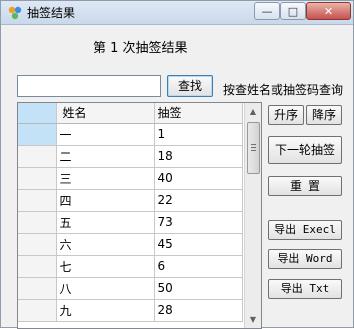 The width and height of the screenshot is (354, 329). Describe the element at coordinates (105, 310) in the screenshot. I see `cell-name: 九` at that location.